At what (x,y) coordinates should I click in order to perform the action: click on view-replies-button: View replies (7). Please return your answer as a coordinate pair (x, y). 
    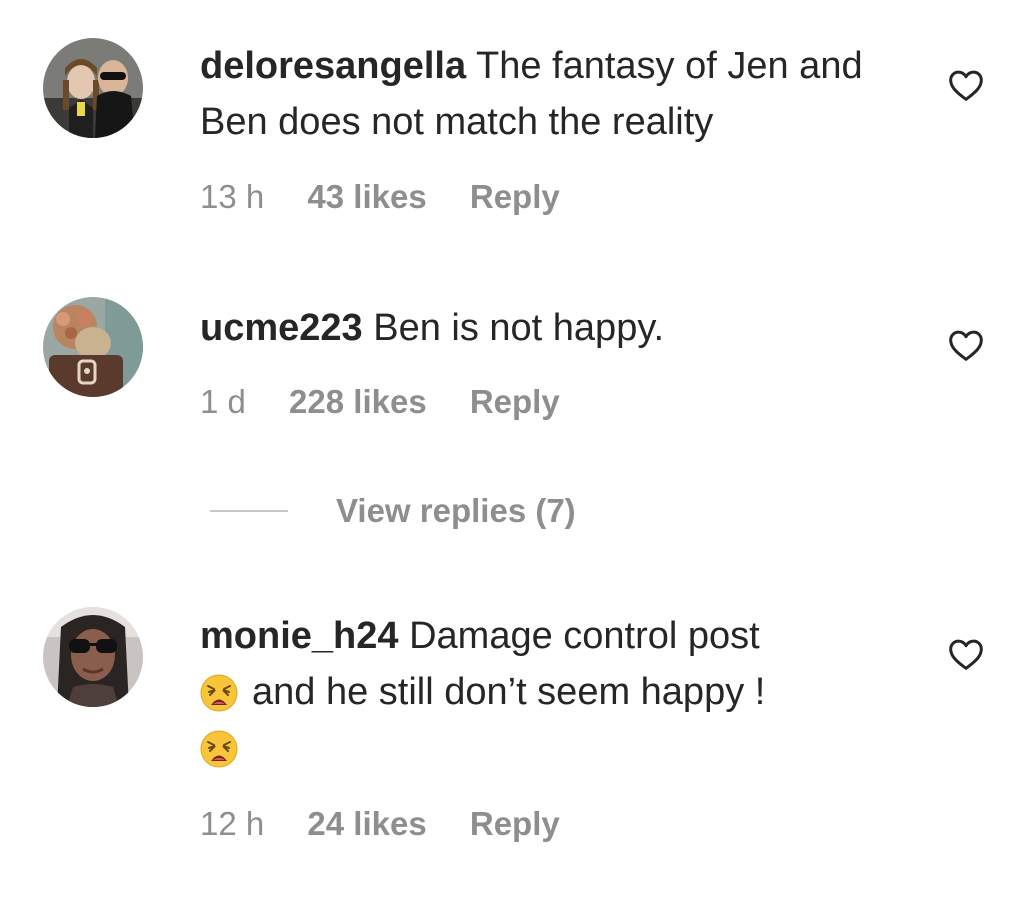
    Looking at the image, I should click on (393, 511).